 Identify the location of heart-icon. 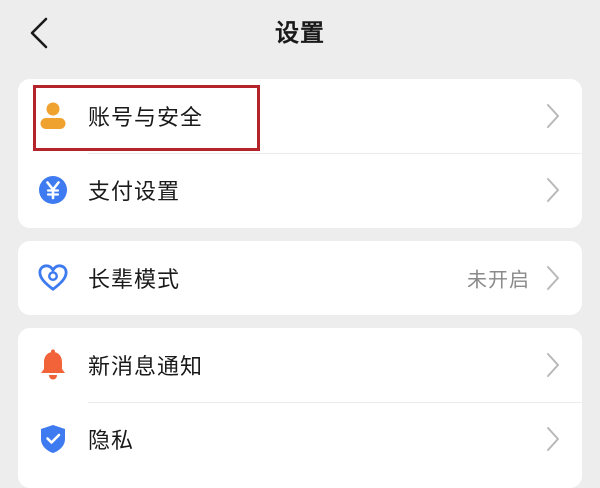
(53, 278).